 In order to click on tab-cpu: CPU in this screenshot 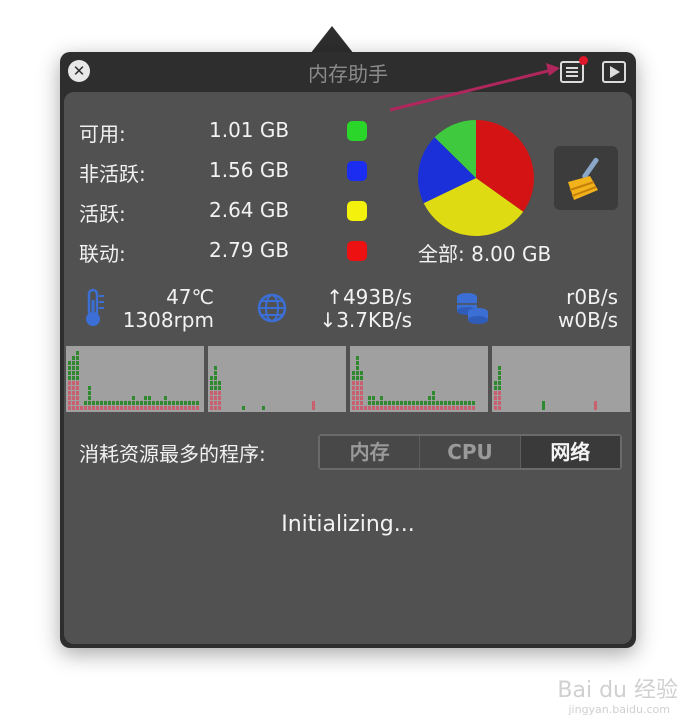, I will do `click(470, 452)`.